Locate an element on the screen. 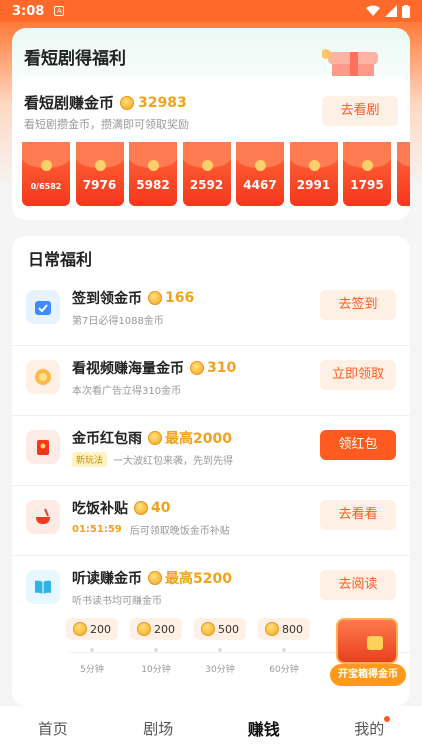 Image resolution: width=422 pixels, height=750 pixels. task-name: 看视频赚海量金币 310 is located at coordinates (154, 368).